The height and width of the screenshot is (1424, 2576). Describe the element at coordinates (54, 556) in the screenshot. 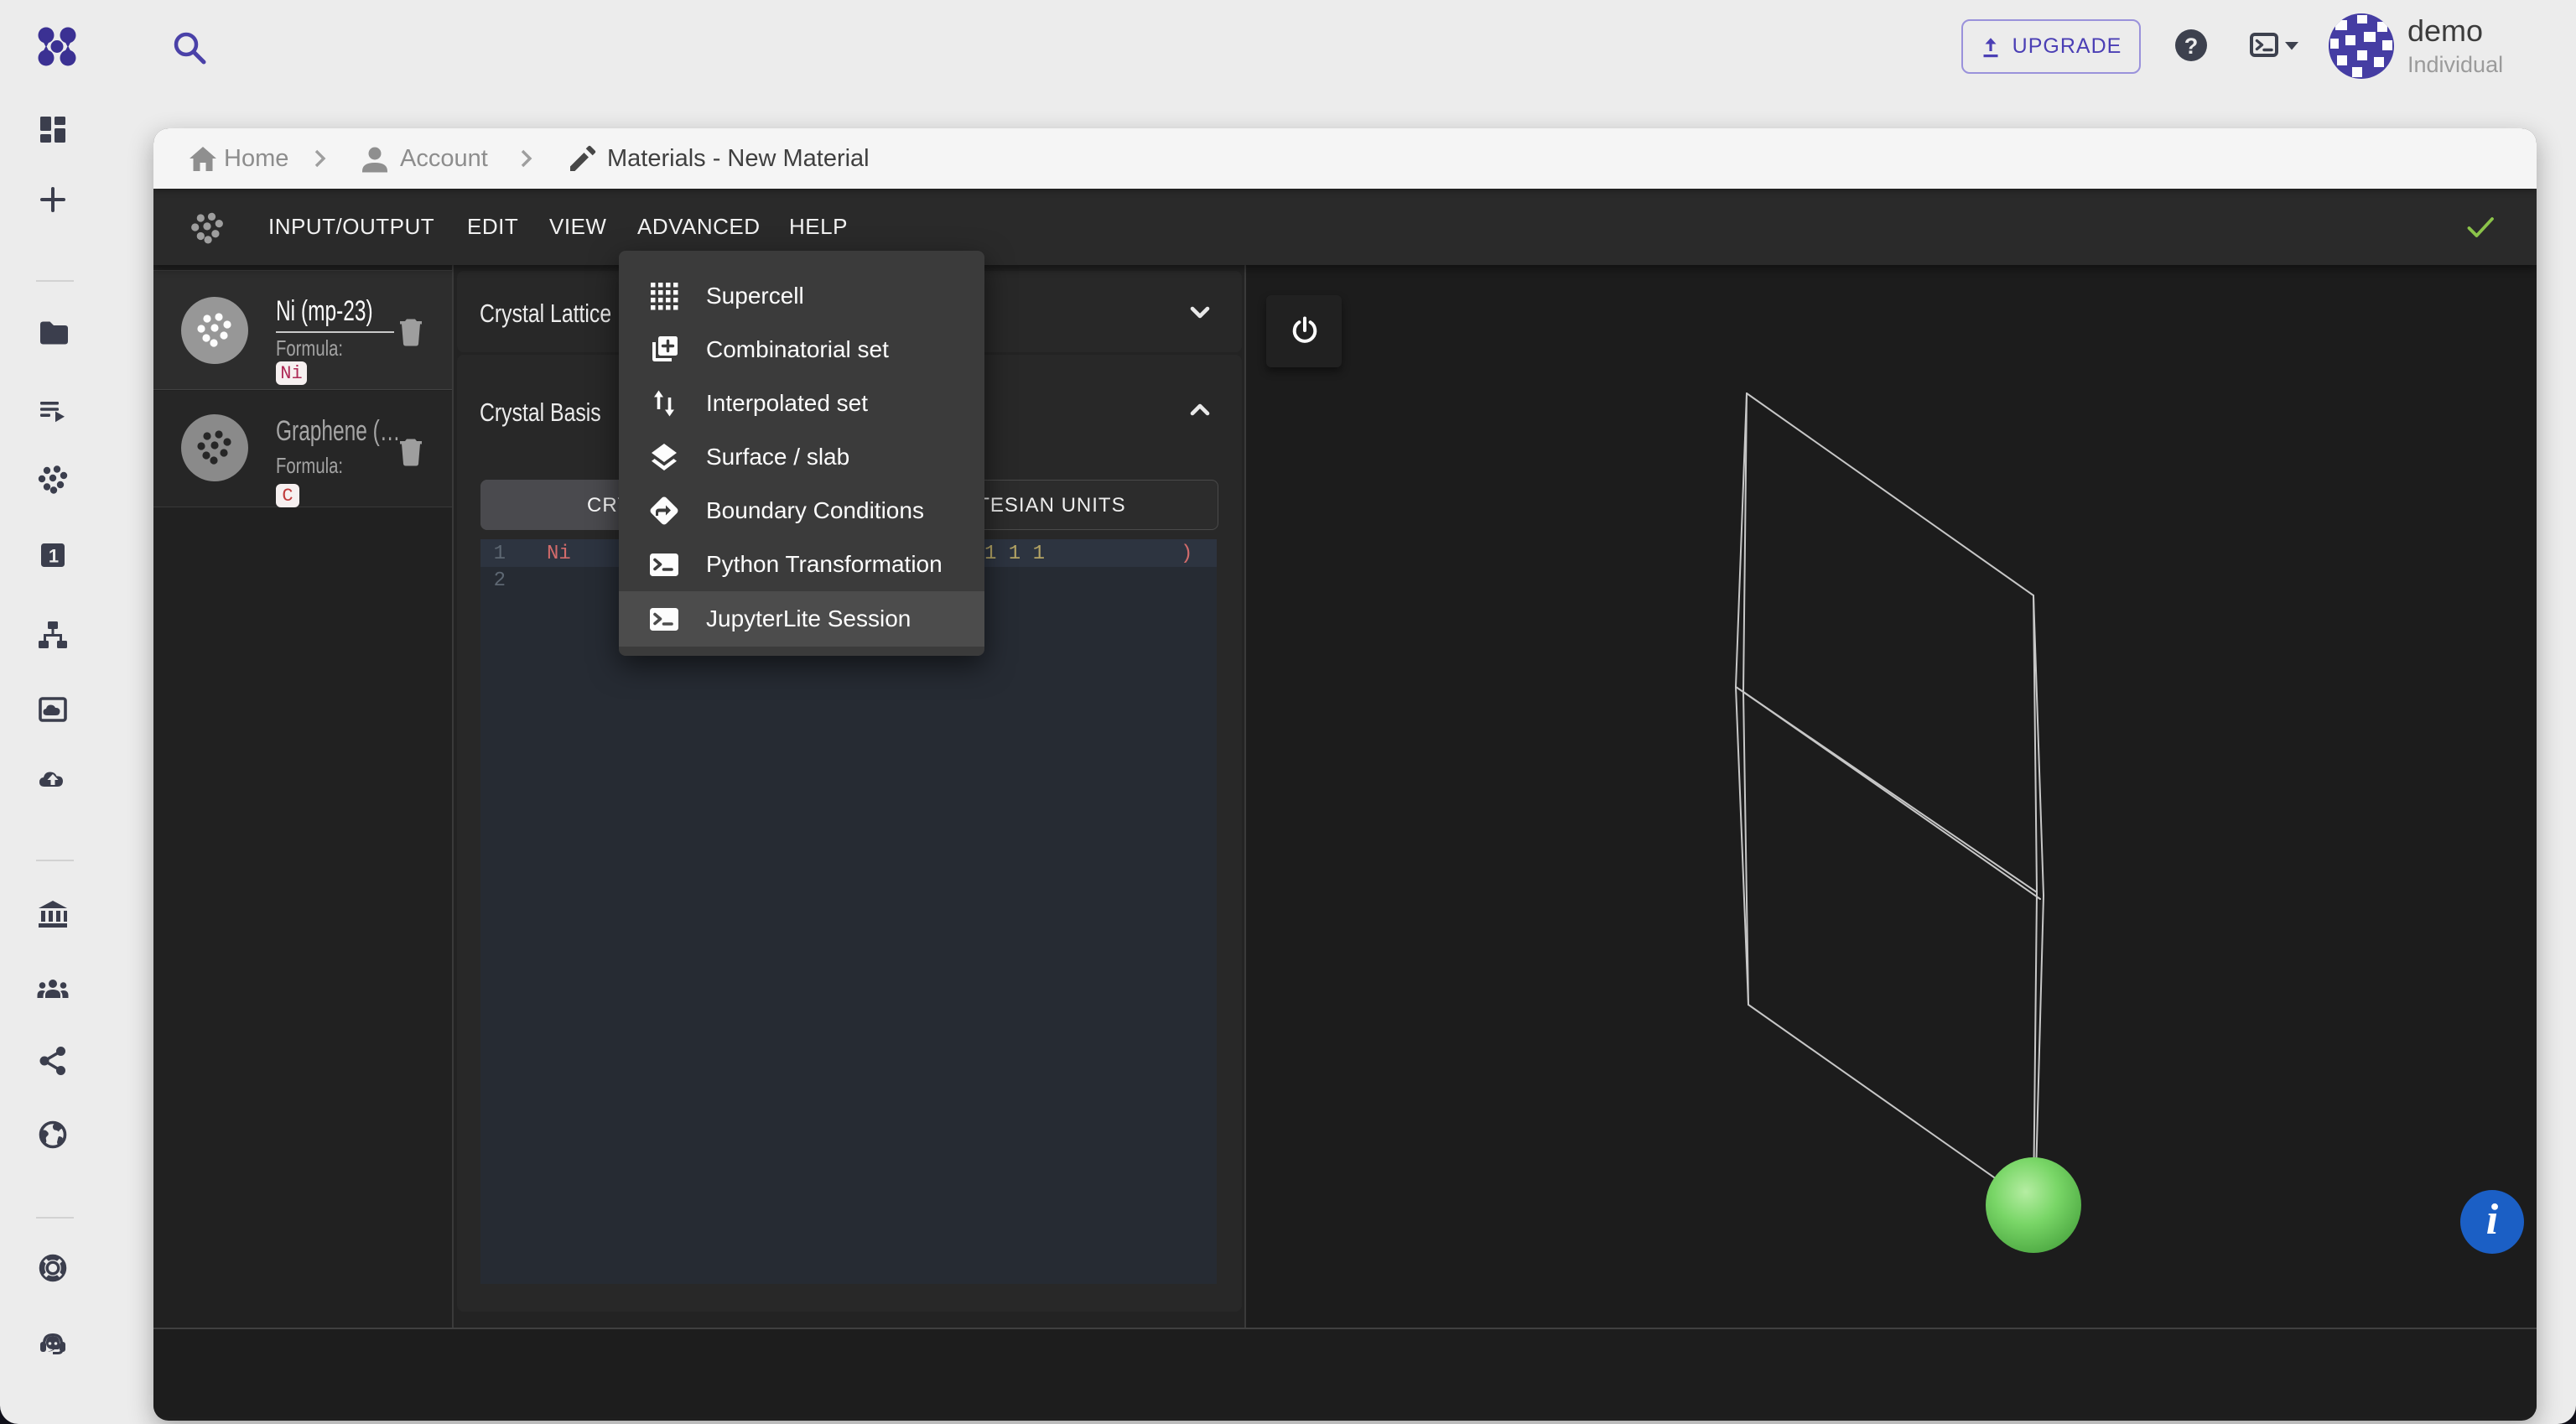

I see `svg-text: 1` at that location.